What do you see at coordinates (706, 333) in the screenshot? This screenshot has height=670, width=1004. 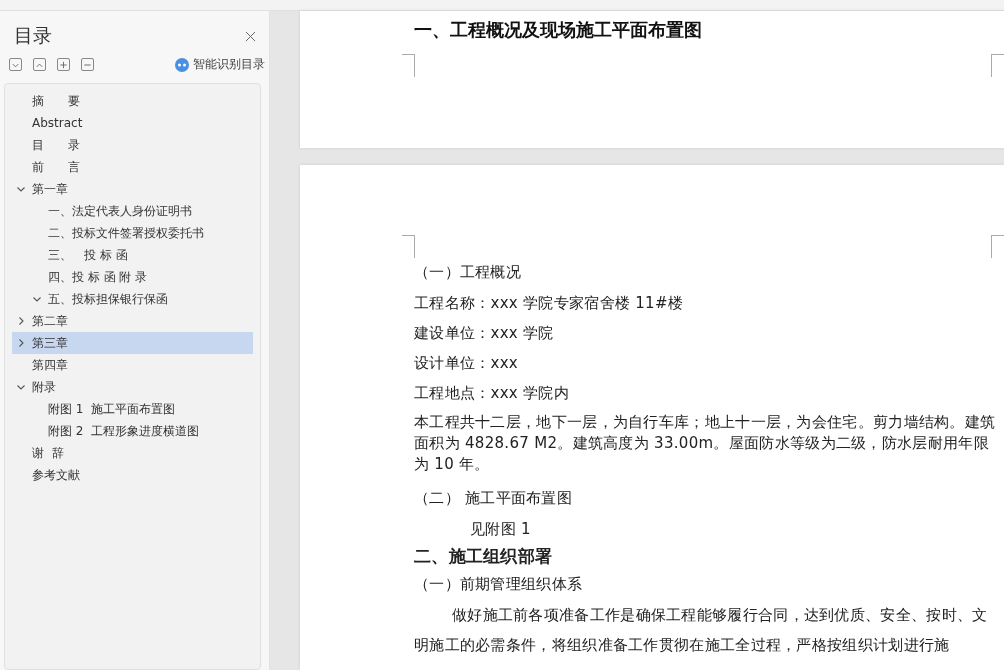 I see `project-field: 建设单位：xxx 学院` at bounding box center [706, 333].